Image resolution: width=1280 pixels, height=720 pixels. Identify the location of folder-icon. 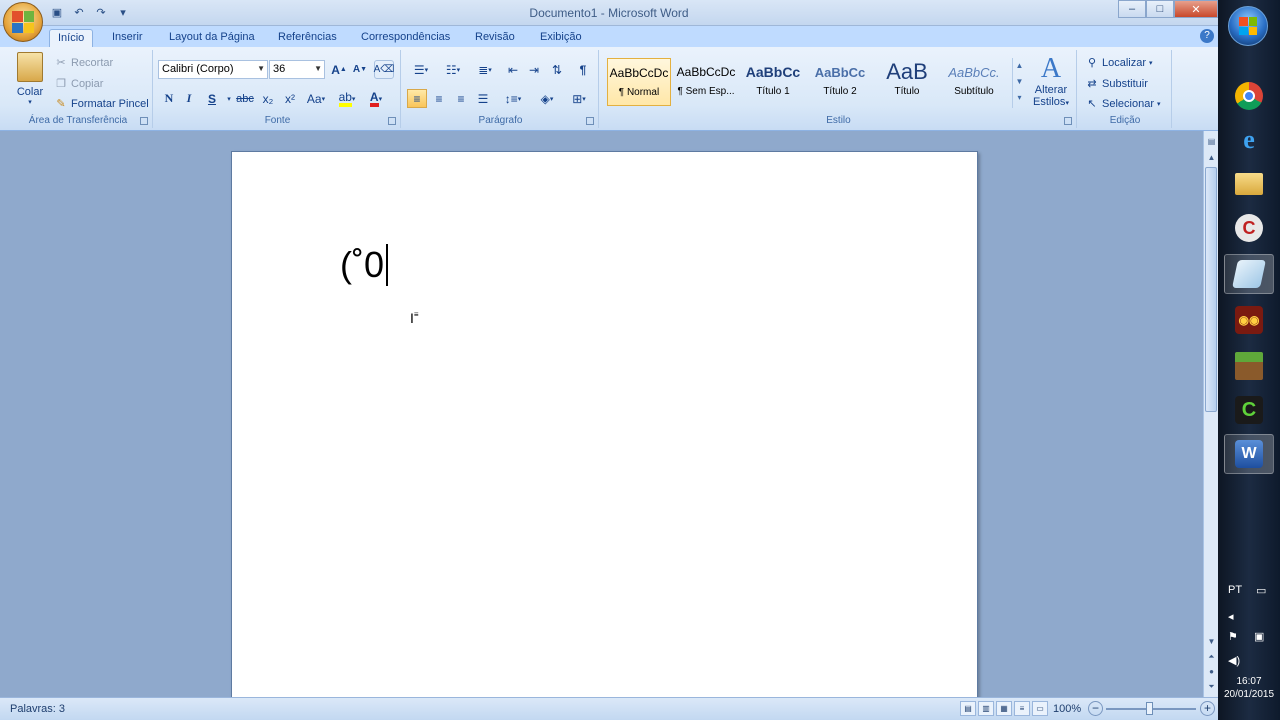
(1249, 184).